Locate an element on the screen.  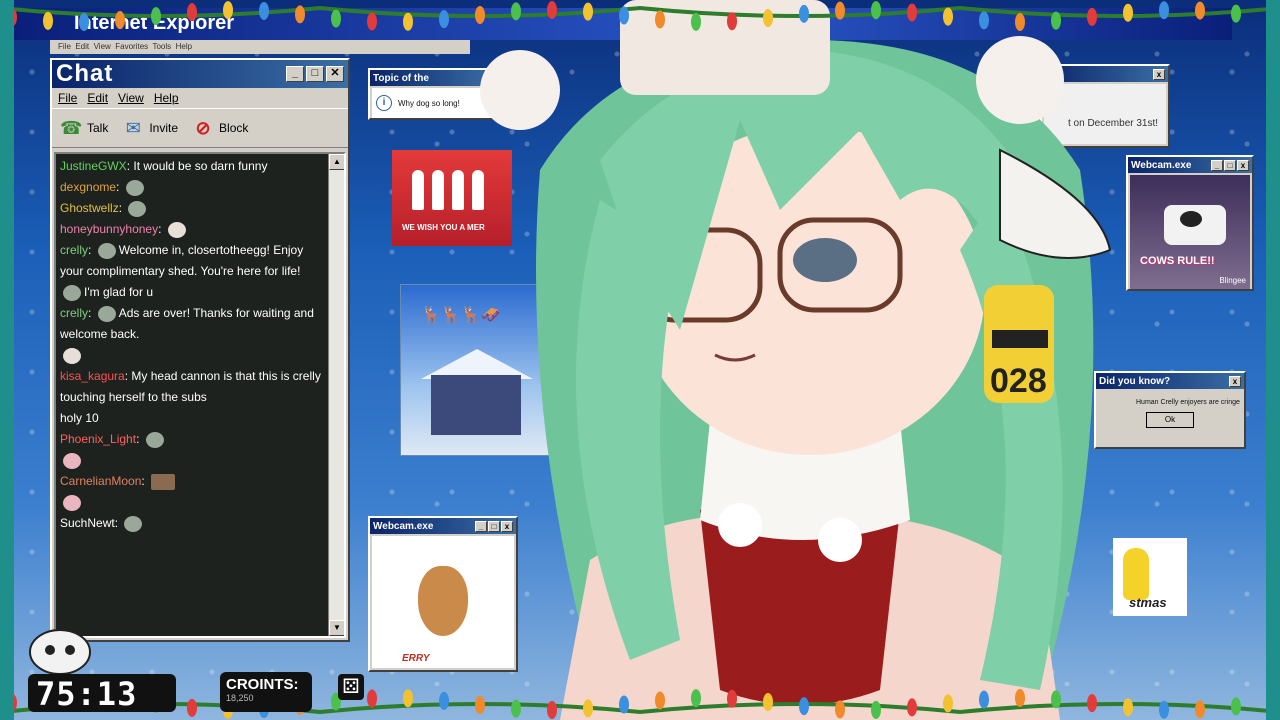
minion-caption: stmas is located at coordinates (1148, 602).